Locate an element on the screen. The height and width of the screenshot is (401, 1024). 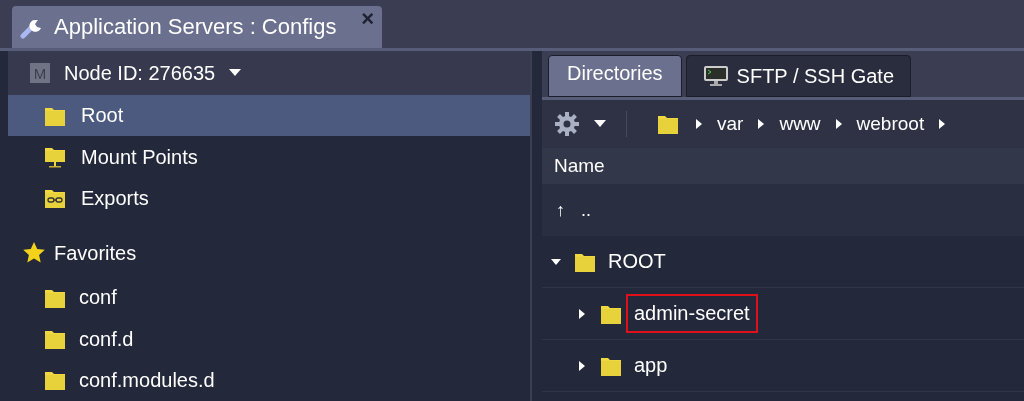
window-tab: Application Servers : Configs × is located at coordinates (197, 27).